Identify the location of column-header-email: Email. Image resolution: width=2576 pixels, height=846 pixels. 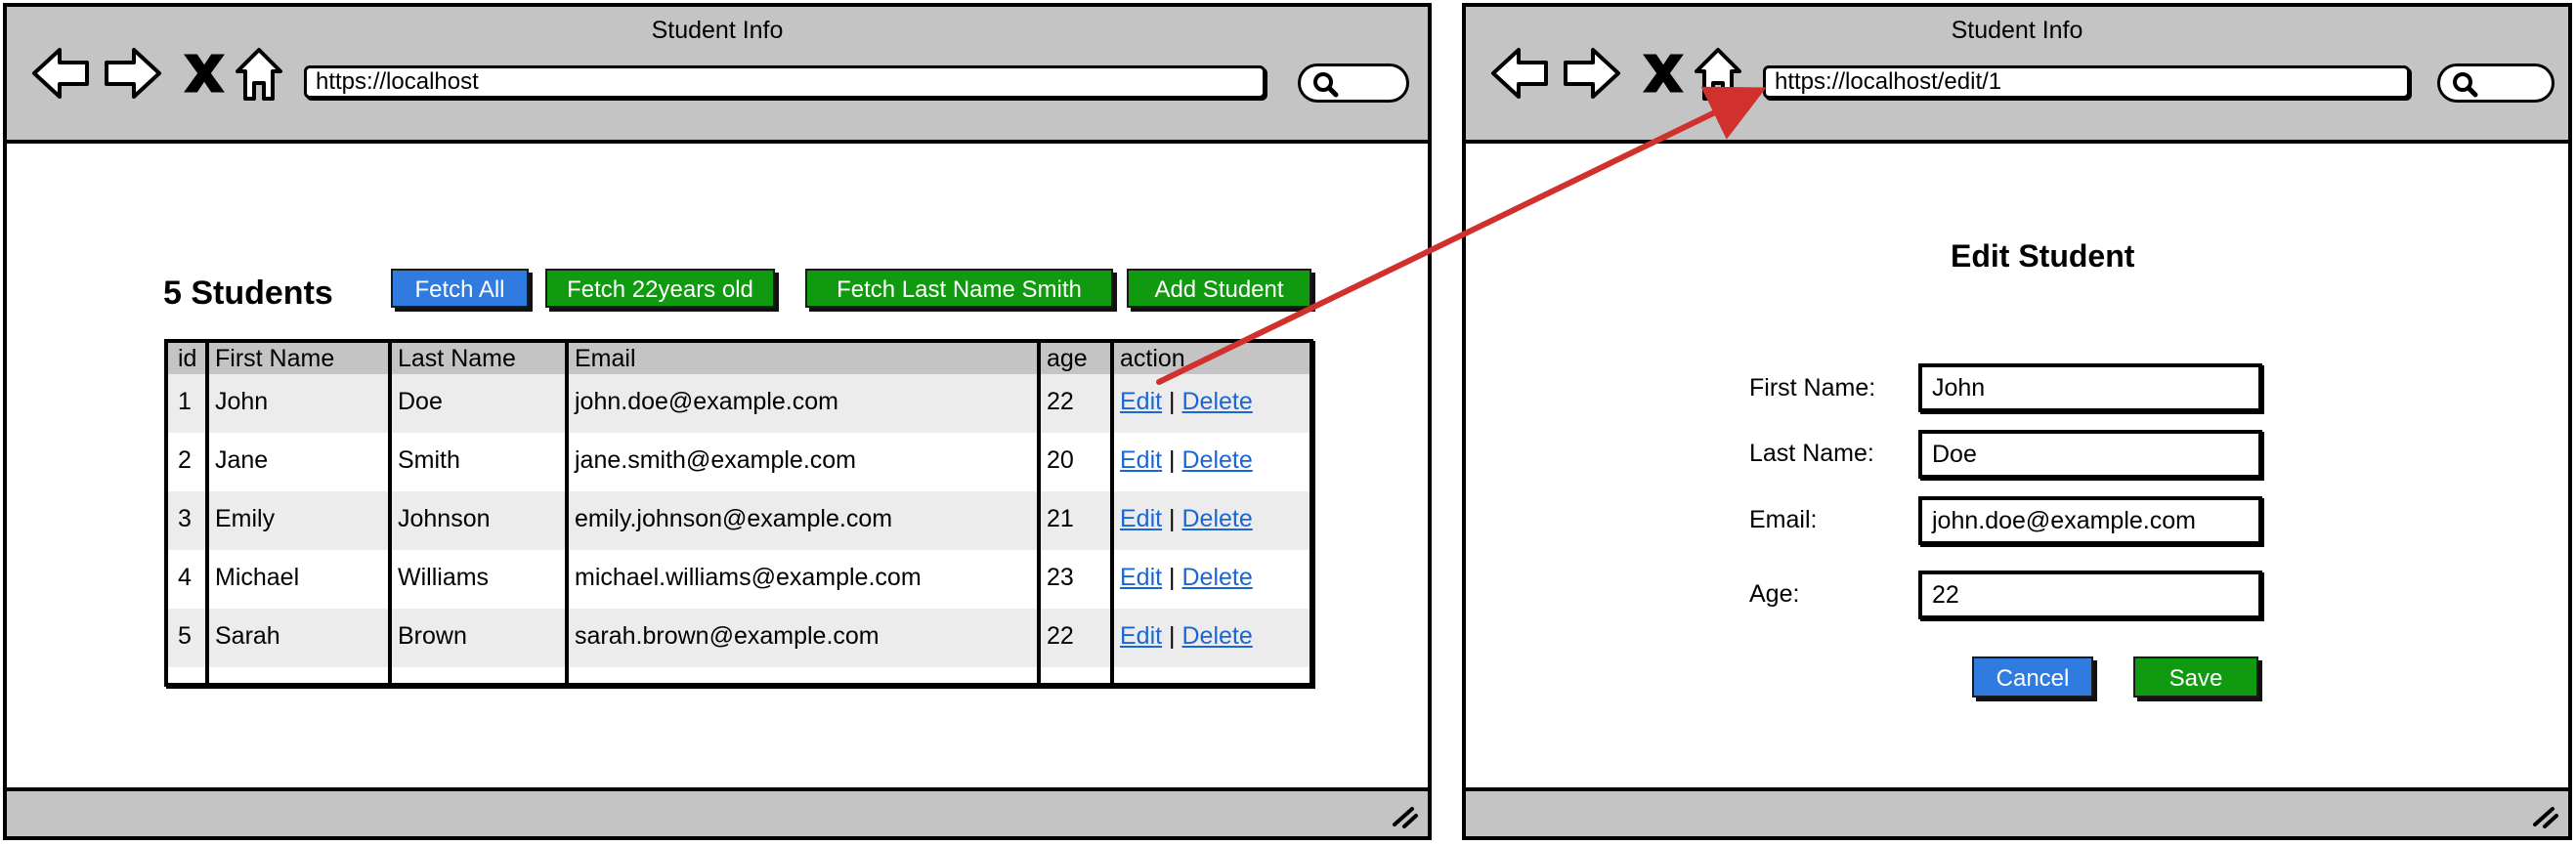
(605, 359).